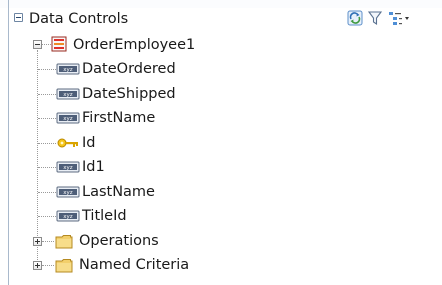 The height and width of the screenshot is (285, 442). Describe the element at coordinates (375, 18) in the screenshot. I see `filter-icon` at that location.